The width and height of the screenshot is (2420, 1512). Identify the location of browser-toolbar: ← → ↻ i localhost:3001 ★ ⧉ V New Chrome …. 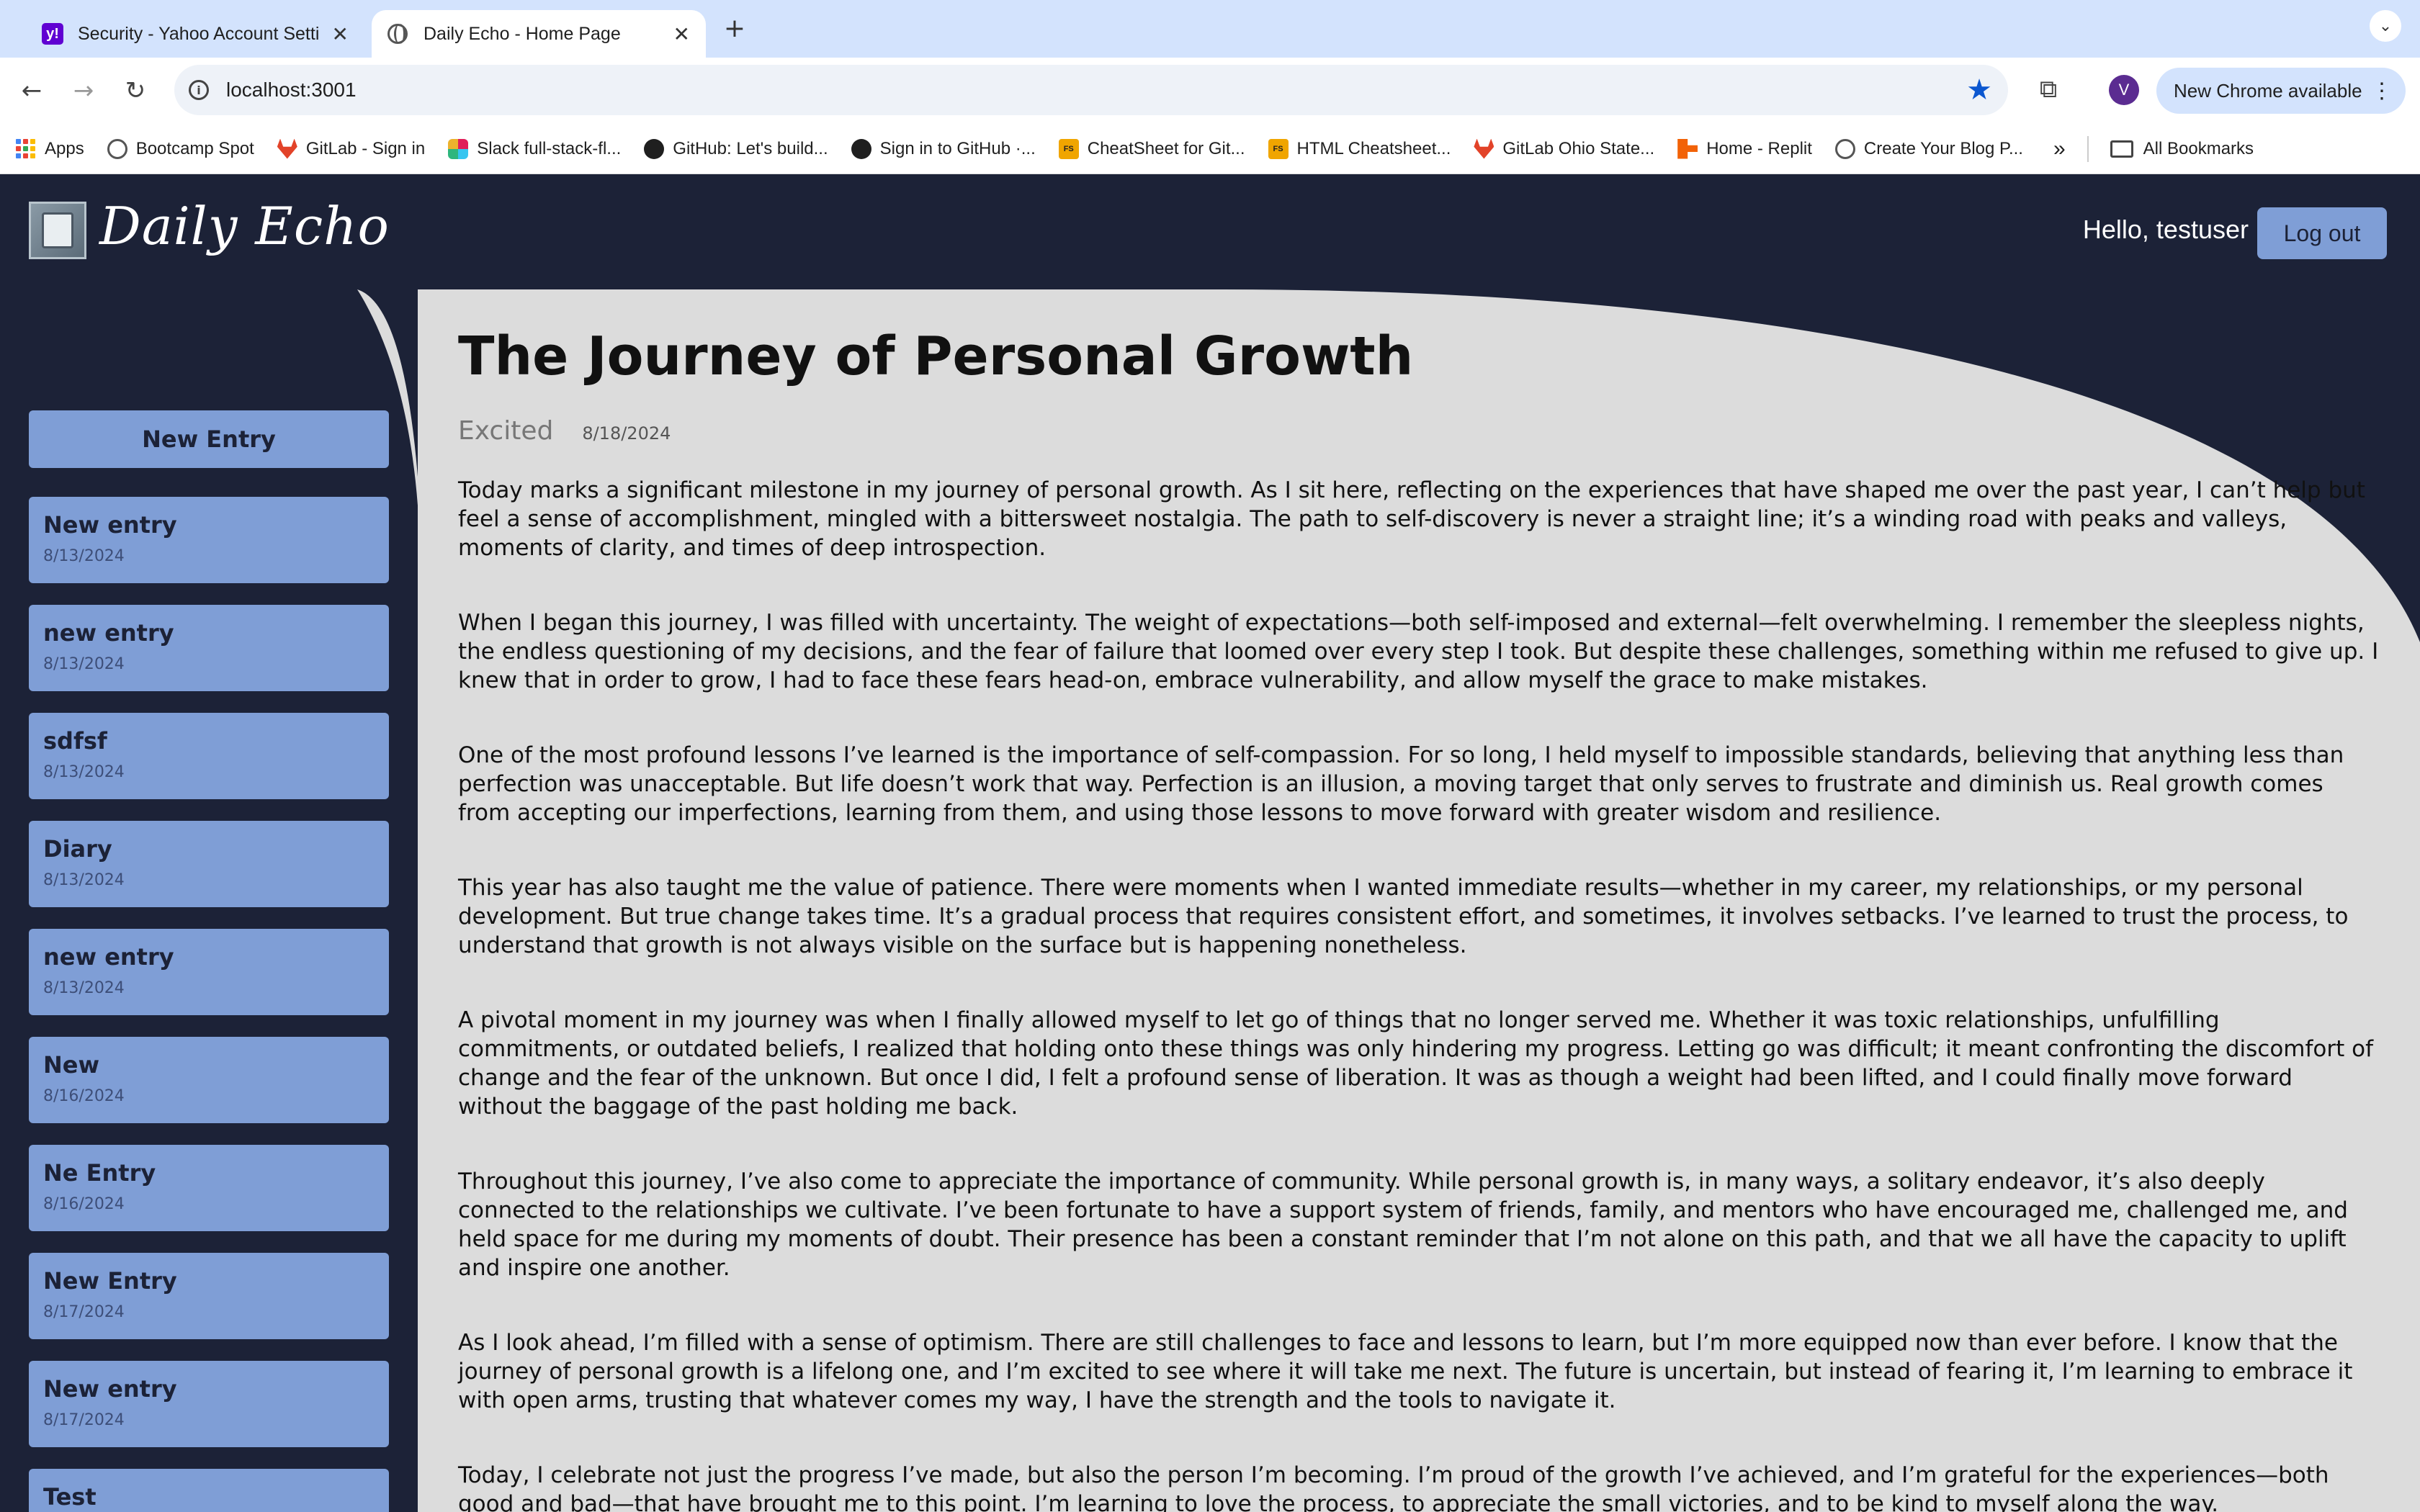
(1210, 91).